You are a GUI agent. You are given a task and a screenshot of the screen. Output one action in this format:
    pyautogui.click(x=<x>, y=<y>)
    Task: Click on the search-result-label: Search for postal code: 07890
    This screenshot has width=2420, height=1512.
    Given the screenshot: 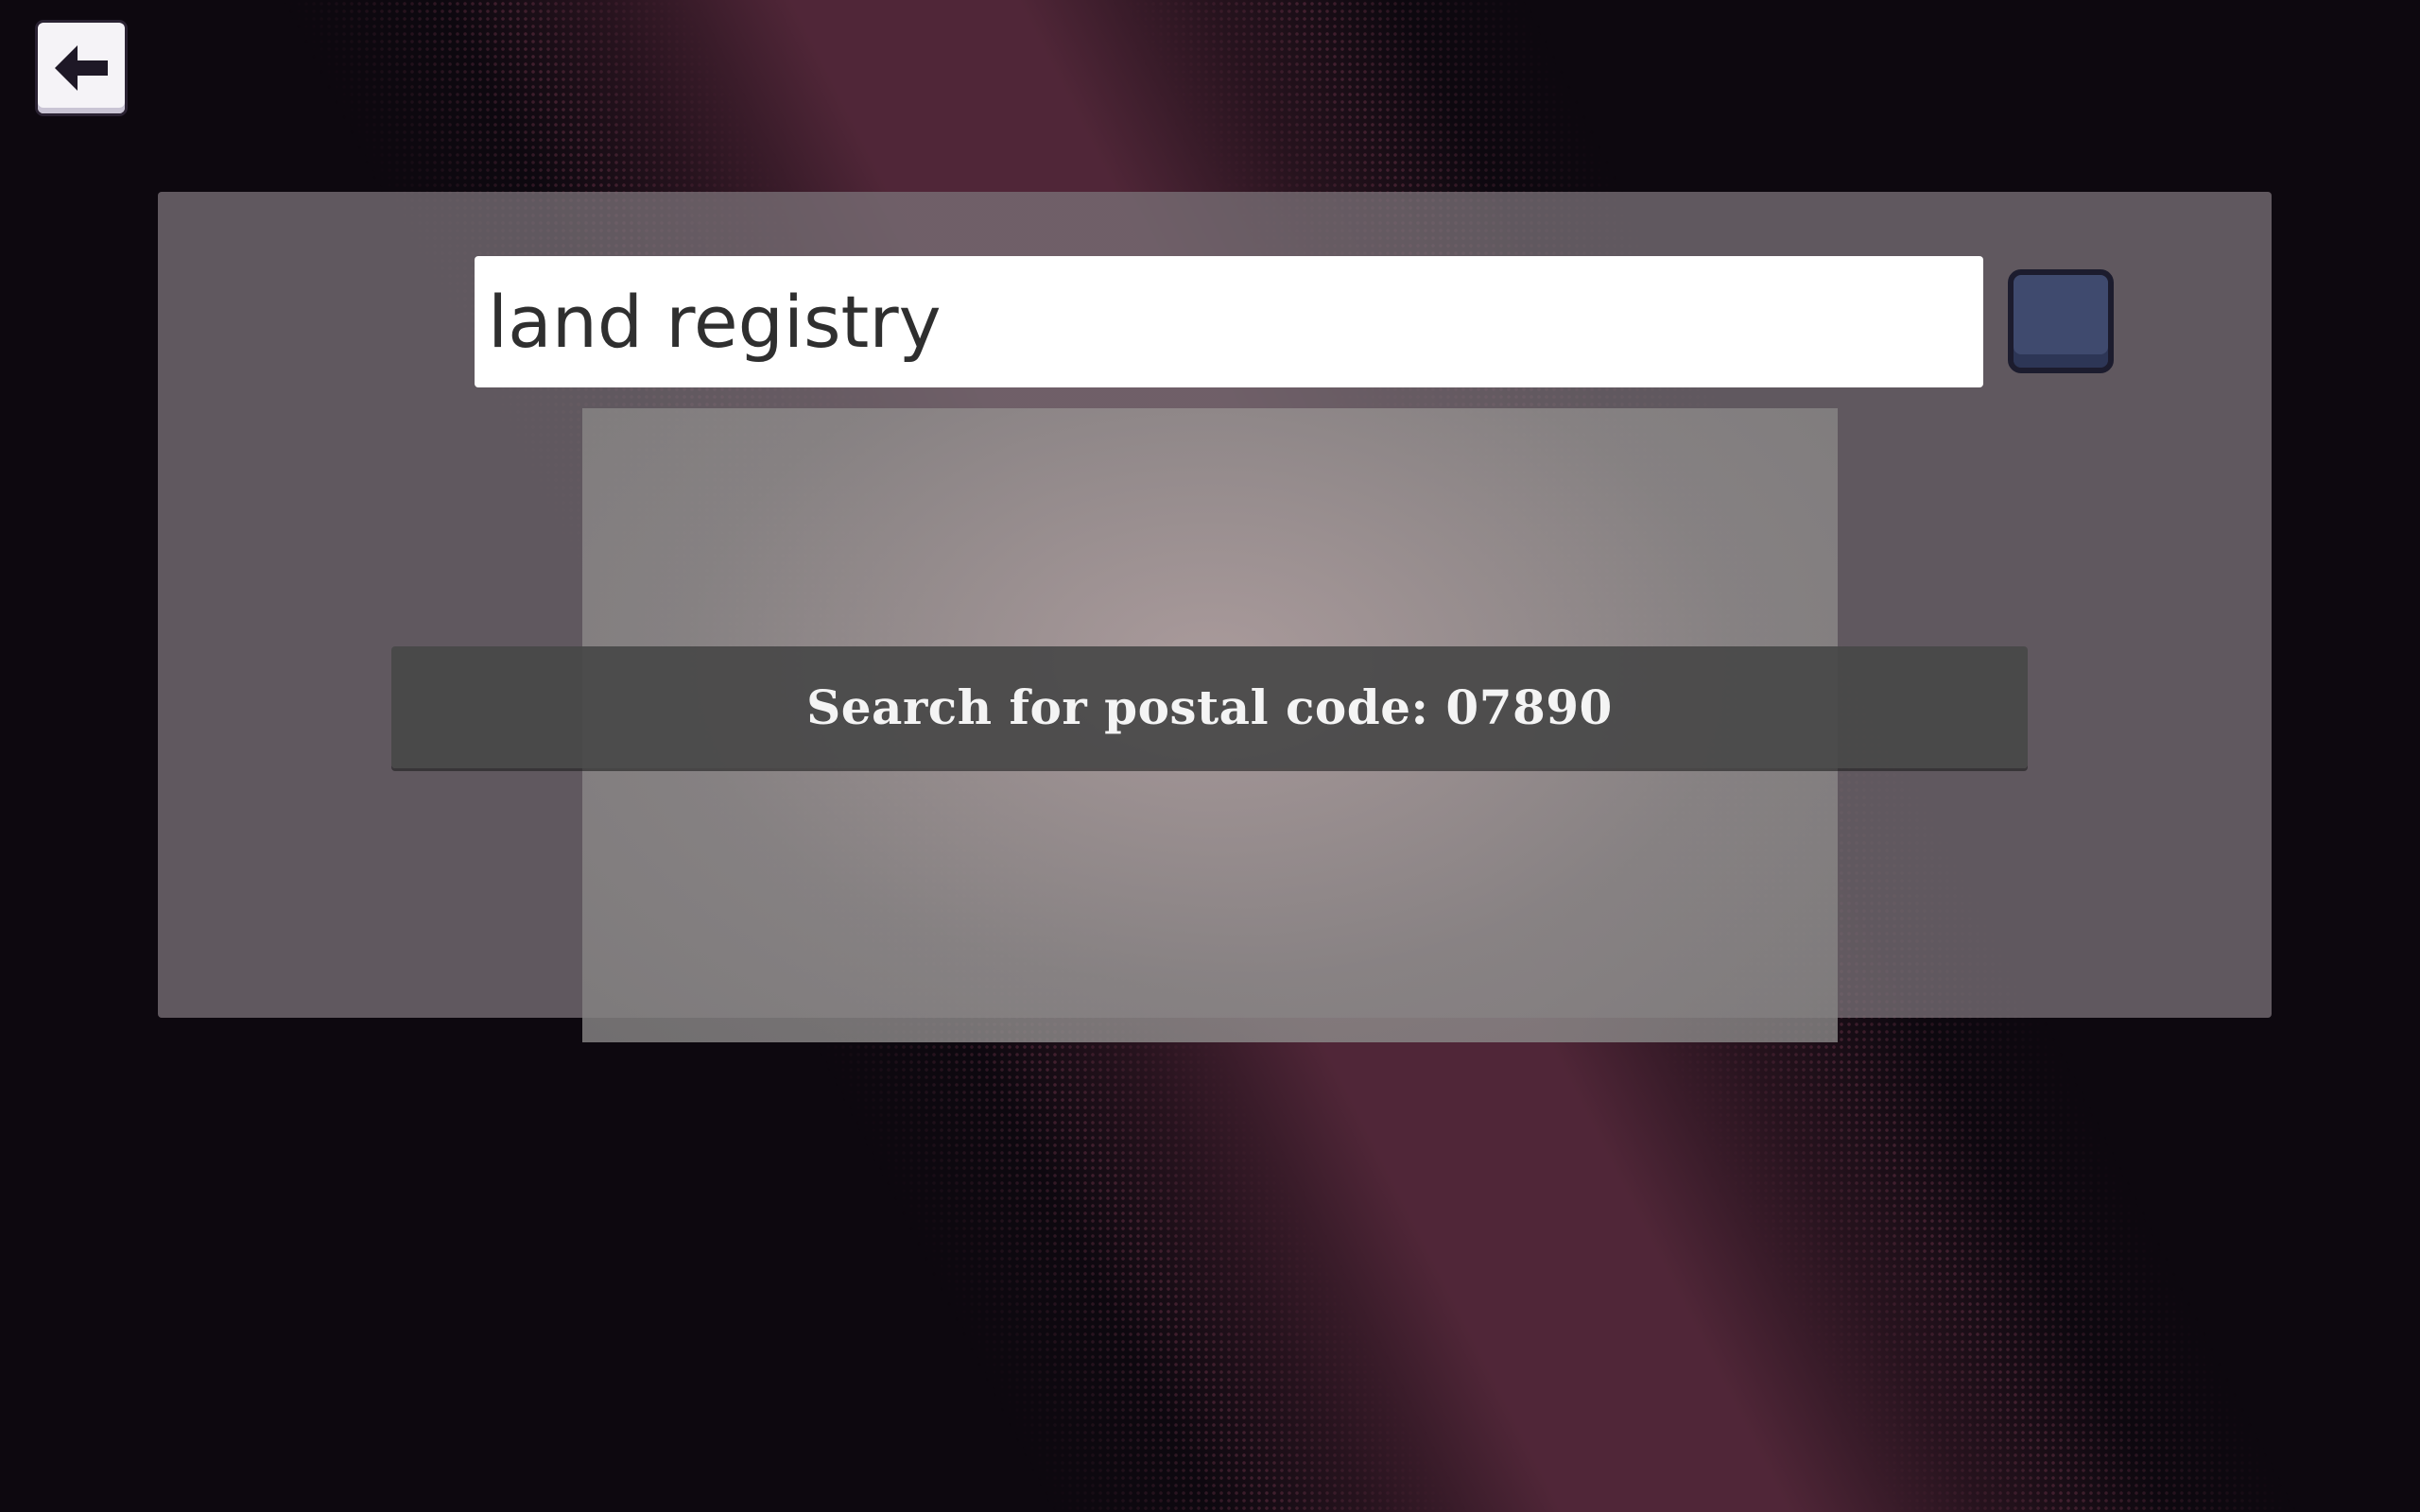 What is the action you would take?
    pyautogui.click(x=1210, y=707)
    